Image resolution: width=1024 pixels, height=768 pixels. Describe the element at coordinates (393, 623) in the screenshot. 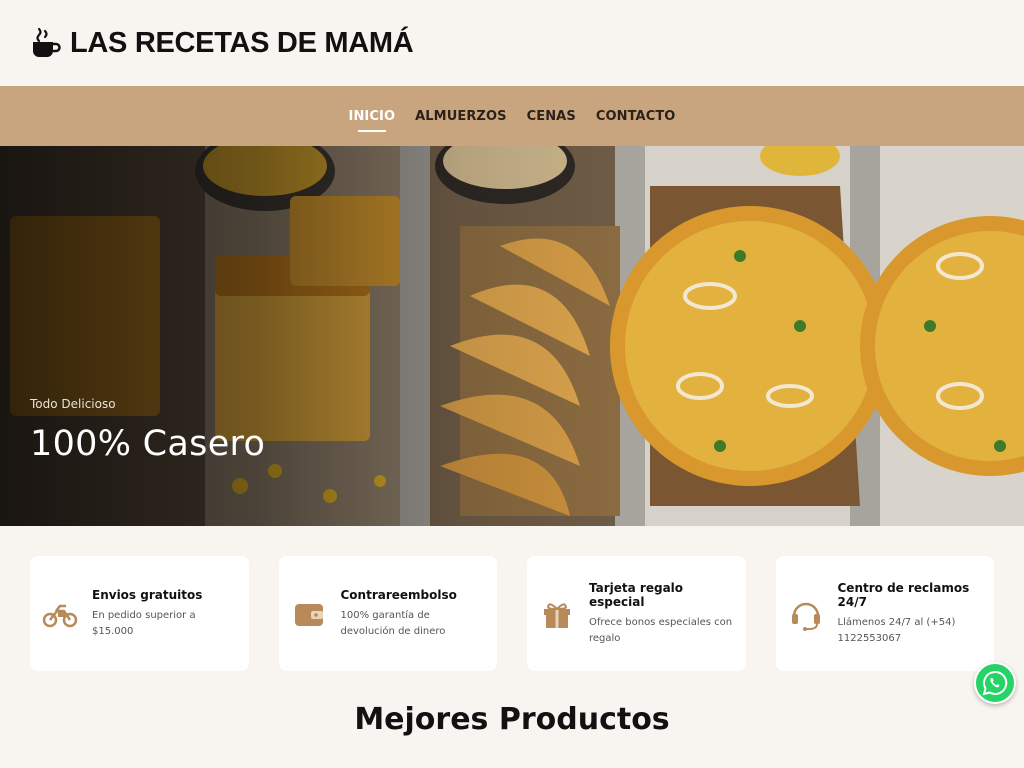

I see `feature-desc: 100% garantía de devolución de dinero` at that location.